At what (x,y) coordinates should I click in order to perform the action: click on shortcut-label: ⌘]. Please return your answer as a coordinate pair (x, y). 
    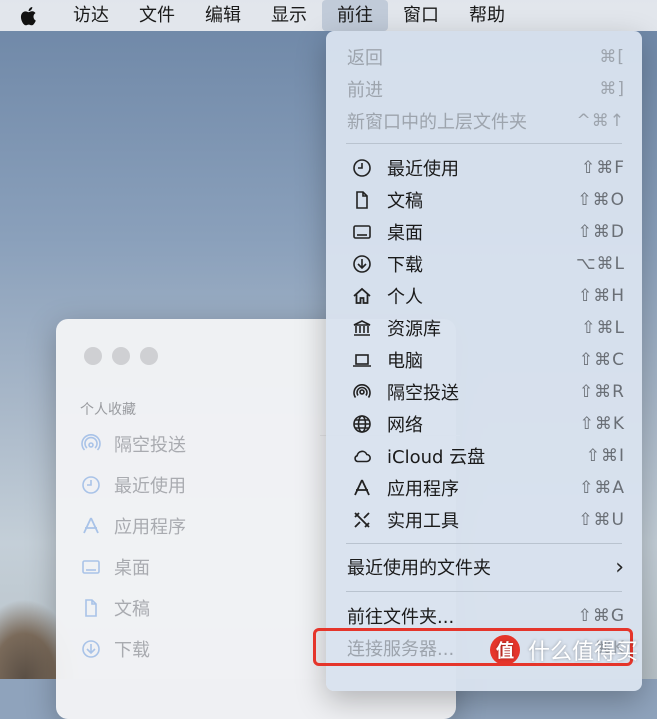
    Looking at the image, I should click on (612, 89).